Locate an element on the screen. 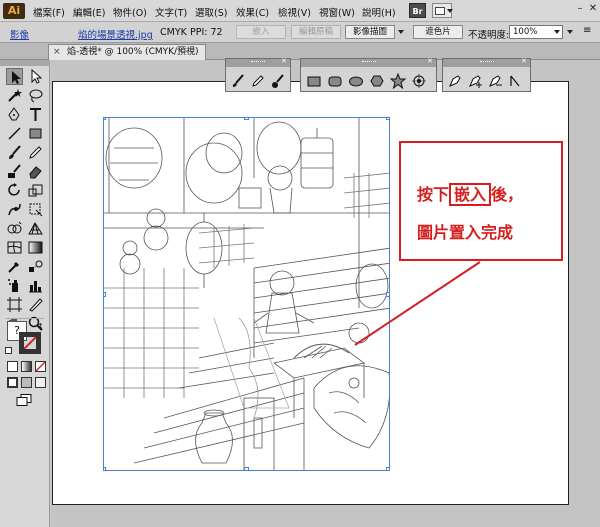  none-mode-icon is located at coordinates (40, 366).